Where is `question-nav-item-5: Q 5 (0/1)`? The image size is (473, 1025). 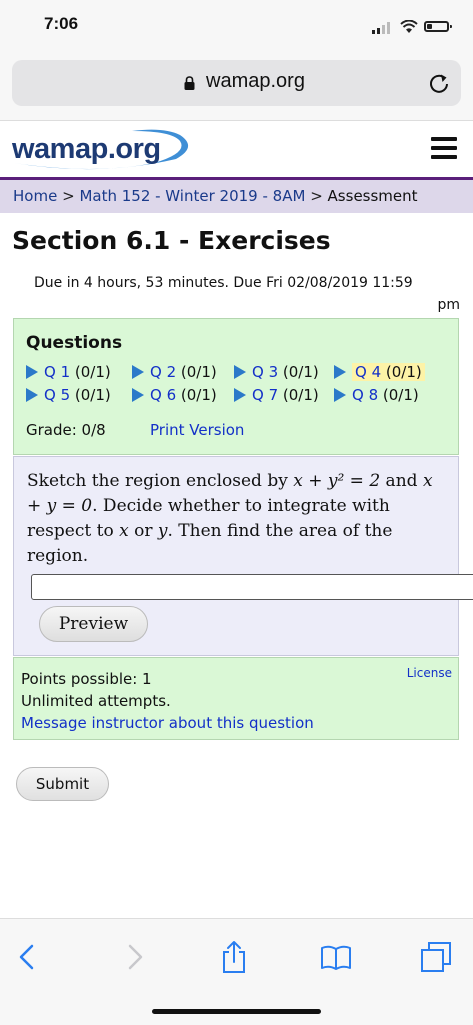
question-nav-item-5: Q 5 (0/1) is located at coordinates (68, 395).